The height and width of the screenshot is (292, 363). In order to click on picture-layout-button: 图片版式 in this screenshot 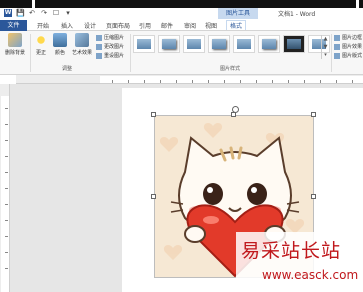, I will do `click(348, 55)`.